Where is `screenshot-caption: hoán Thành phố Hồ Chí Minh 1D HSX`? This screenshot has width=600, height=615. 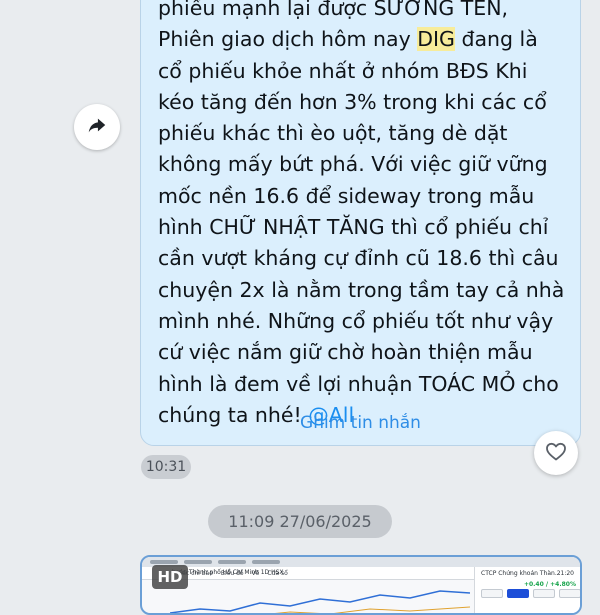
screenshot-caption: hoán Thành phố Hồ Chí Minh 1D HSX is located at coordinates (228, 572).